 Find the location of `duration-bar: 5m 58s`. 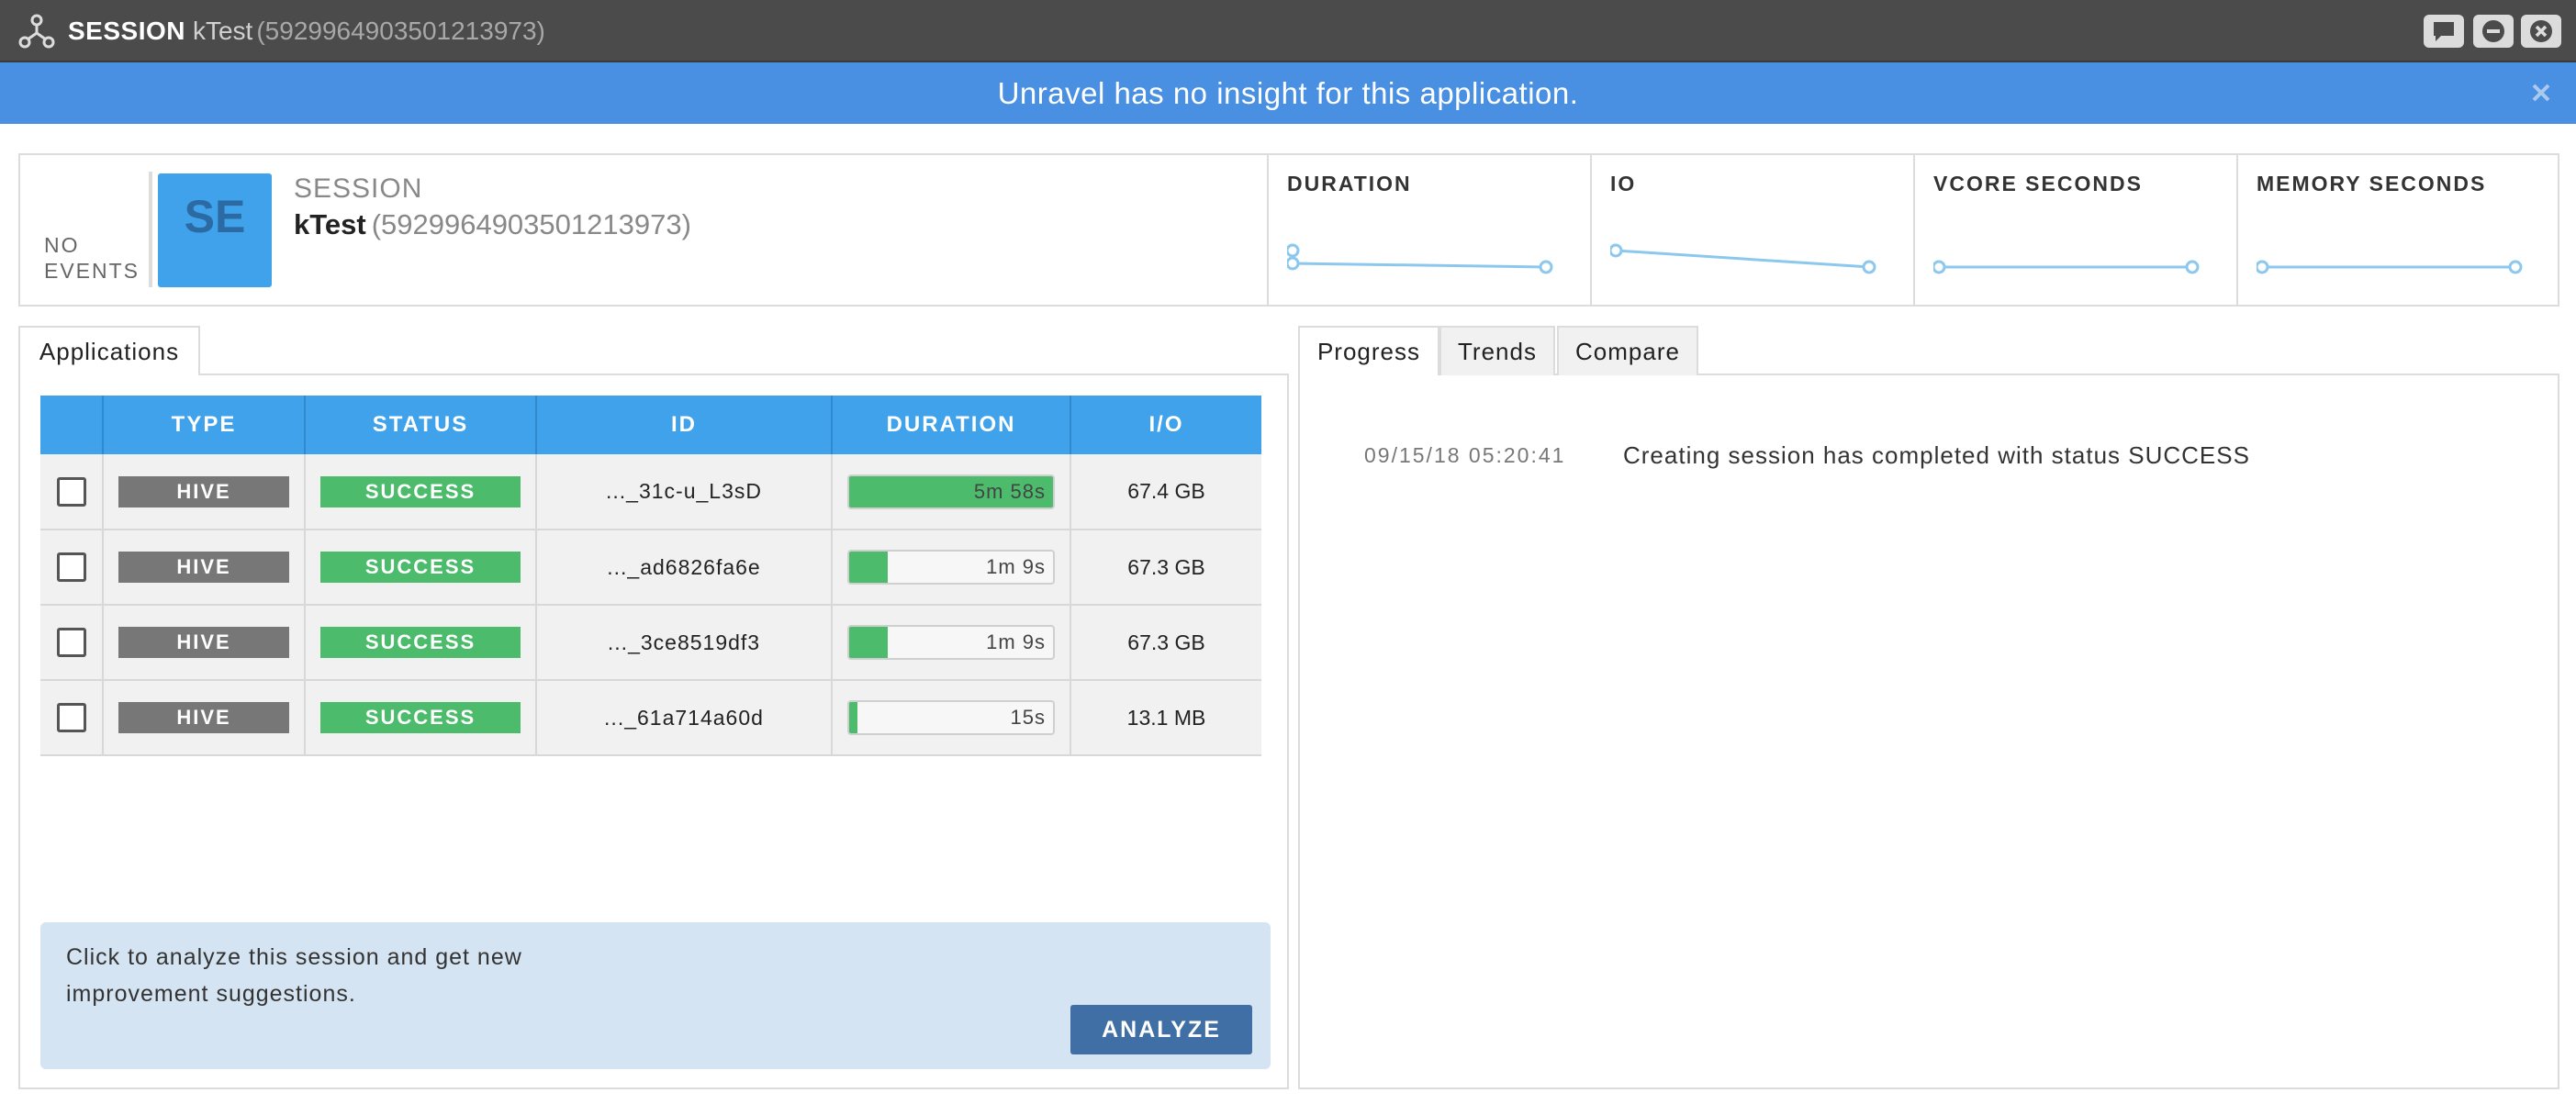

duration-bar: 5m 58s is located at coordinates (951, 492).